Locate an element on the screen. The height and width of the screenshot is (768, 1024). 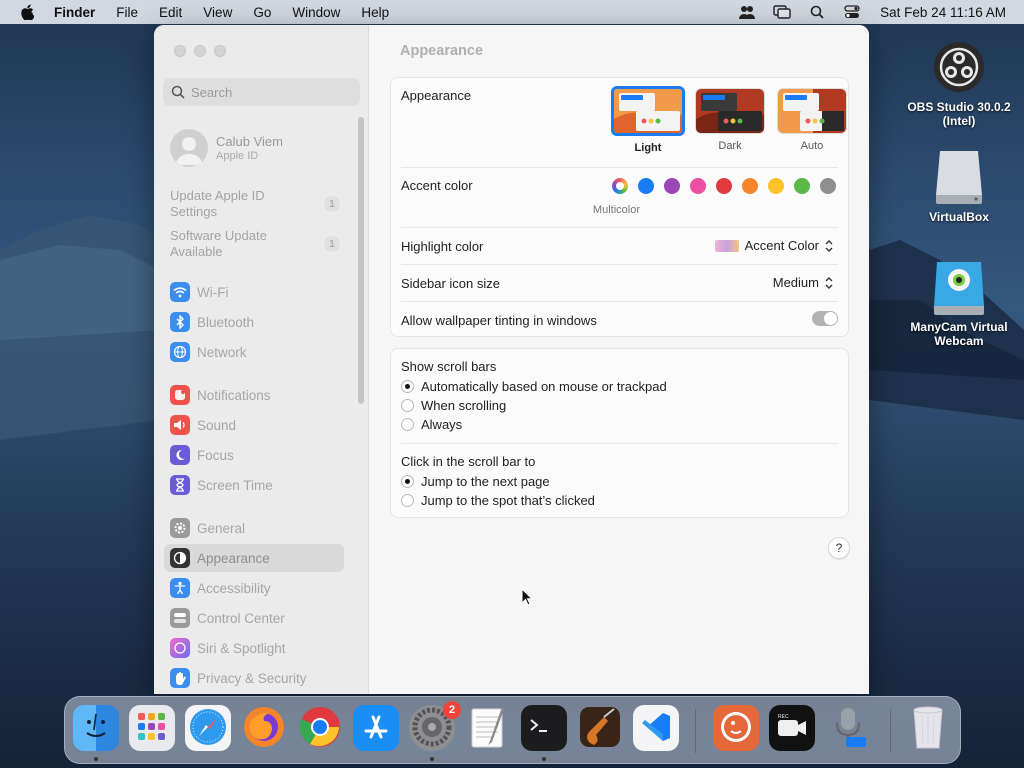
desktop-icon-manycam: ManyCam Virtual Webcam is located at coordinates (959, 303).